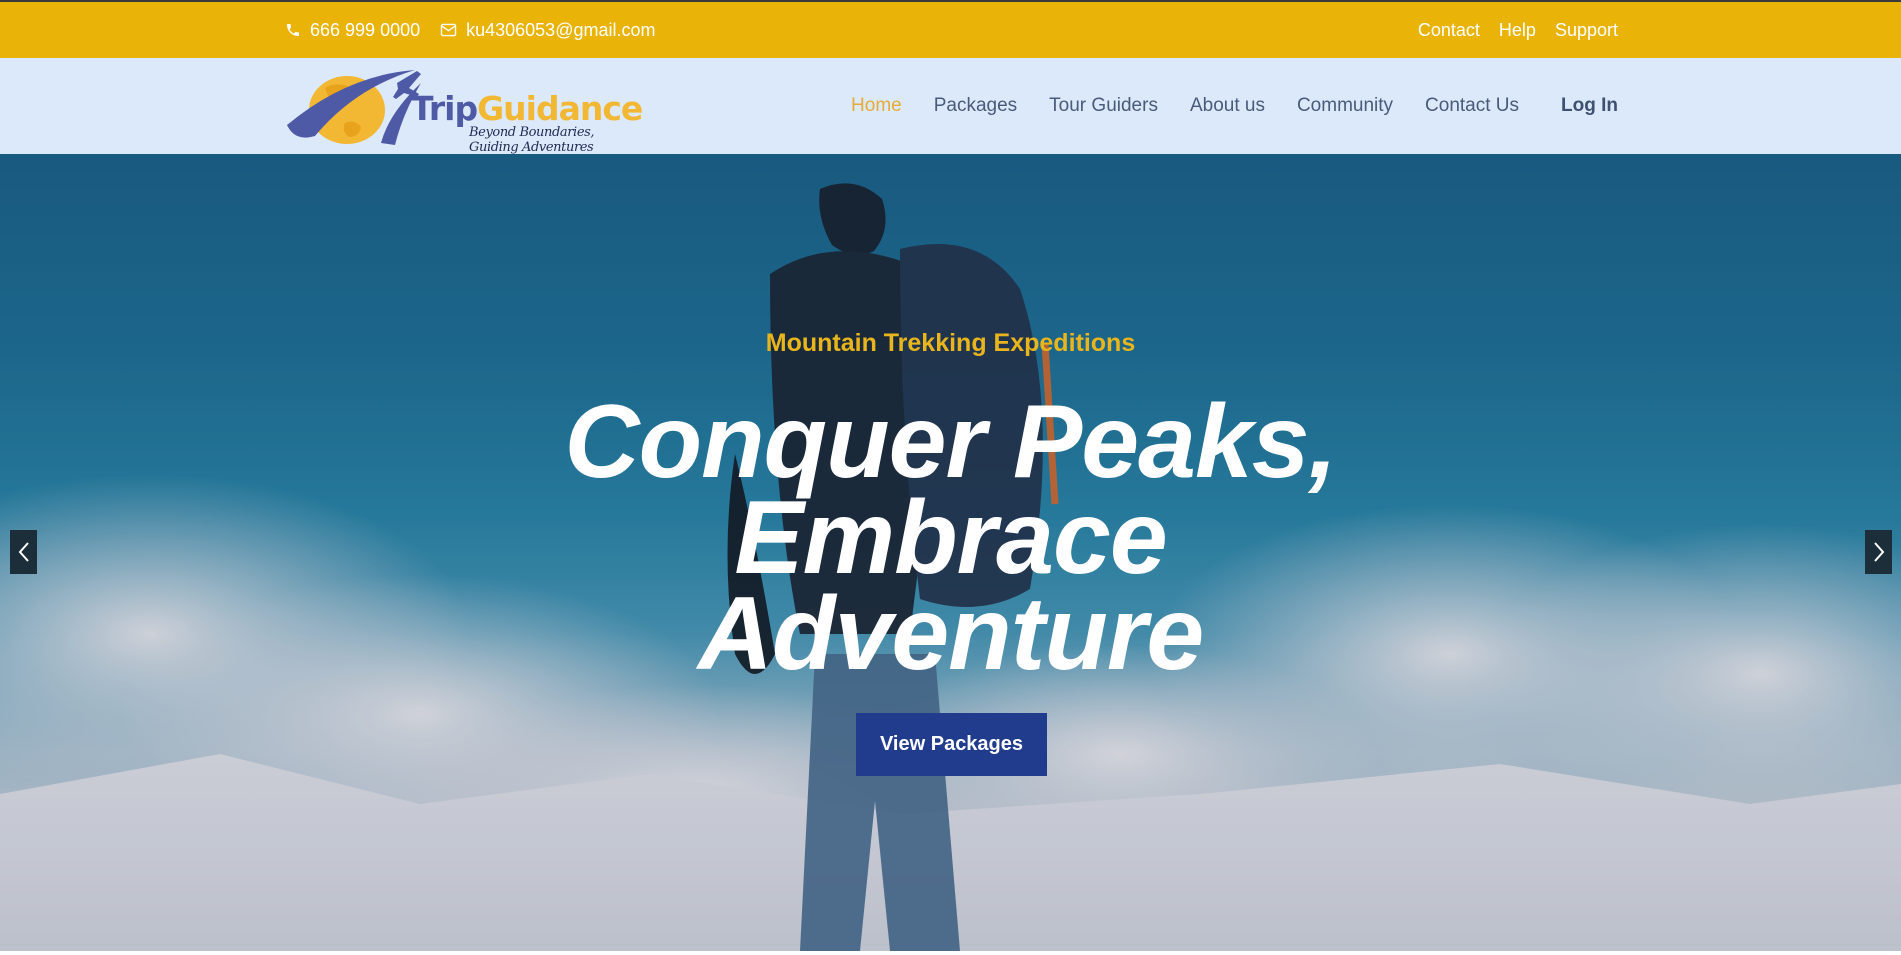 This screenshot has width=1901, height=955. What do you see at coordinates (527, 108) in the screenshot?
I see `brand-name: TripGuidance` at bounding box center [527, 108].